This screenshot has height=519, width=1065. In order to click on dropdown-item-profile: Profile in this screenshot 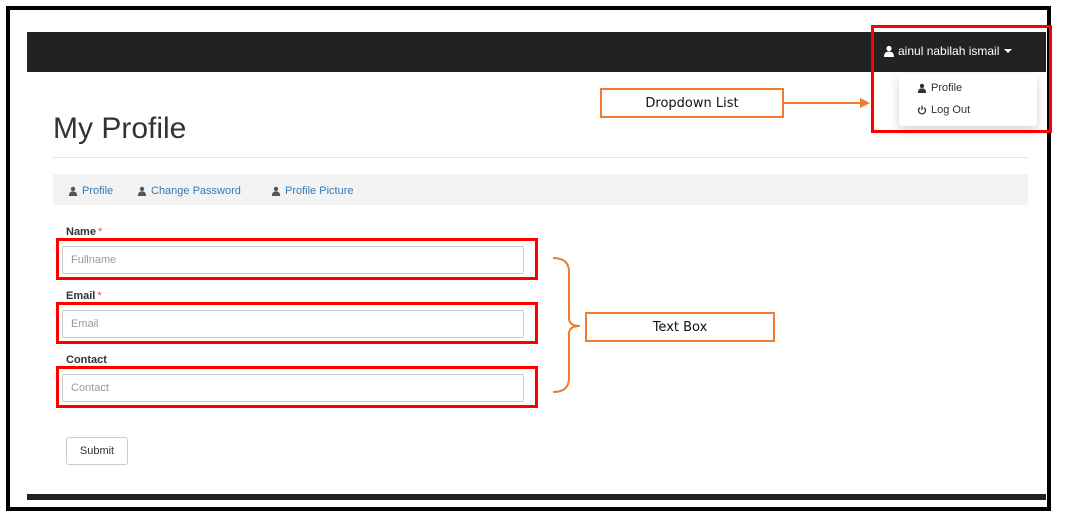, I will do `click(939, 88)`.